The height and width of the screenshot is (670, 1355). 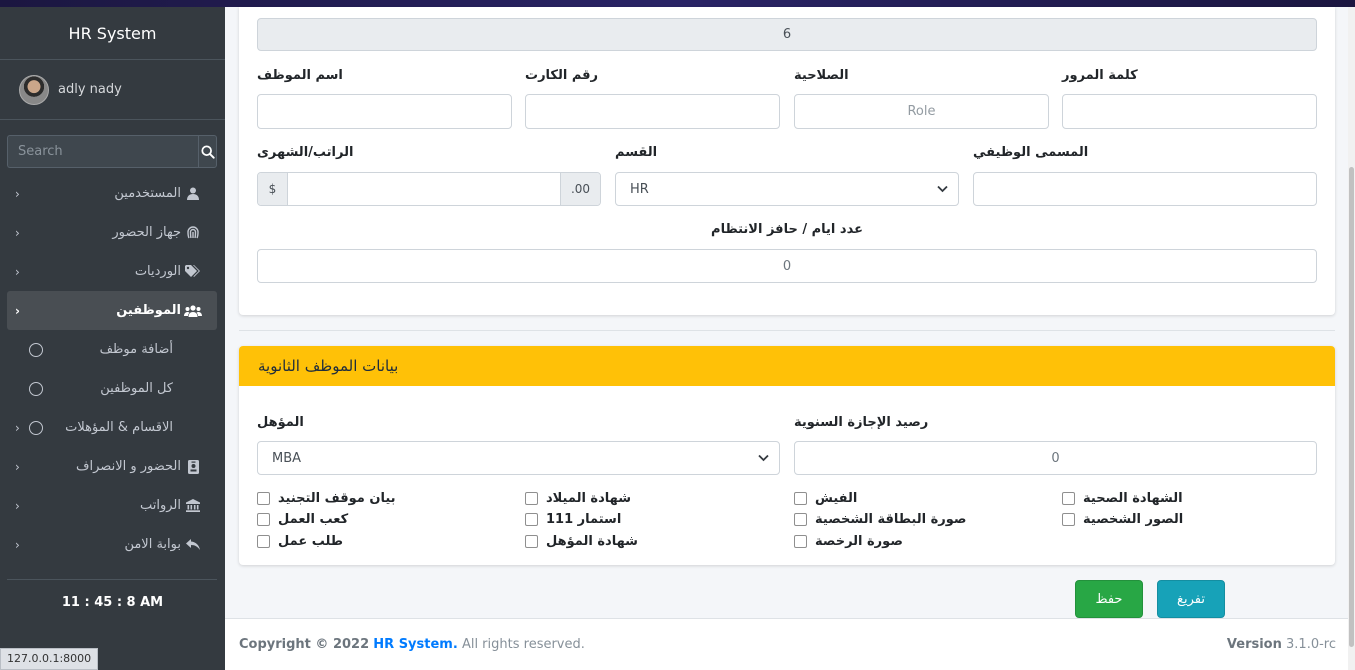 I want to click on sidebar-subitem-departments: الاقسام & المؤهلات ‹, so click(x=112, y=427).